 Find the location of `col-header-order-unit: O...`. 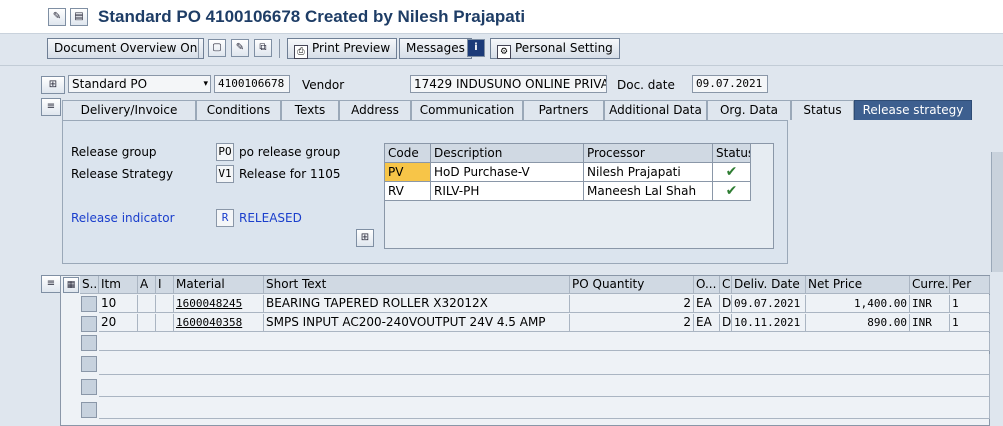

col-header-order-unit: O... is located at coordinates (707, 285).